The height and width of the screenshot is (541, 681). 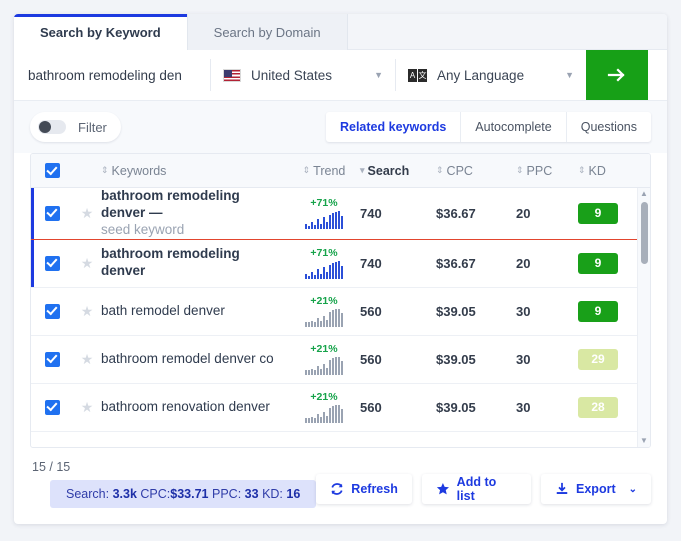 What do you see at coordinates (481, 75) in the screenshot?
I see `language-label: Any Language` at bounding box center [481, 75].